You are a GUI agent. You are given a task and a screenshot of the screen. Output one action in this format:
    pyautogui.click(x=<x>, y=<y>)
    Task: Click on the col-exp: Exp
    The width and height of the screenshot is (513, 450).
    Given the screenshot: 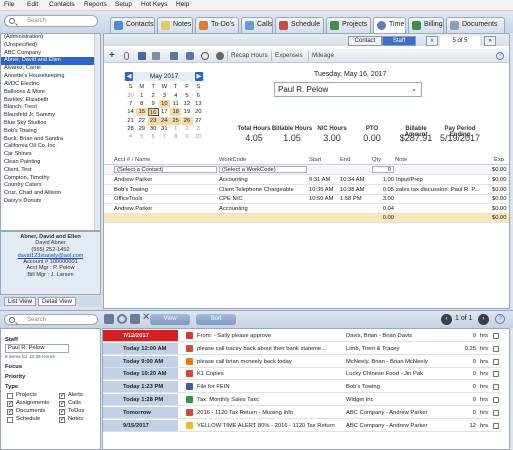 What is the action you would take?
    pyautogui.click(x=499, y=160)
    